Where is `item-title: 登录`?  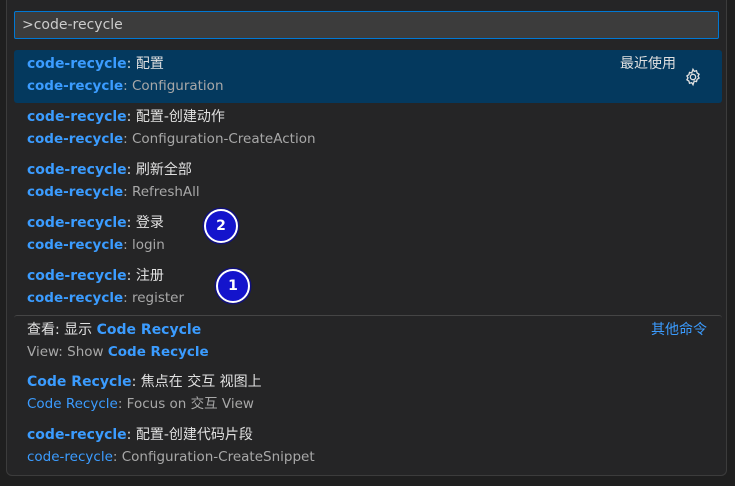 item-title: 登录 is located at coordinates (149, 223).